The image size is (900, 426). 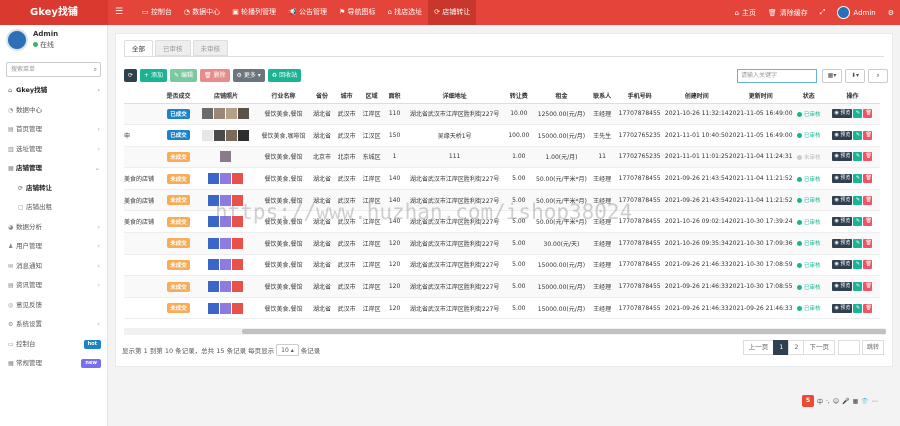 I want to click on sidebar-item-5: ⟳ 店铺转让, so click(x=53, y=189).